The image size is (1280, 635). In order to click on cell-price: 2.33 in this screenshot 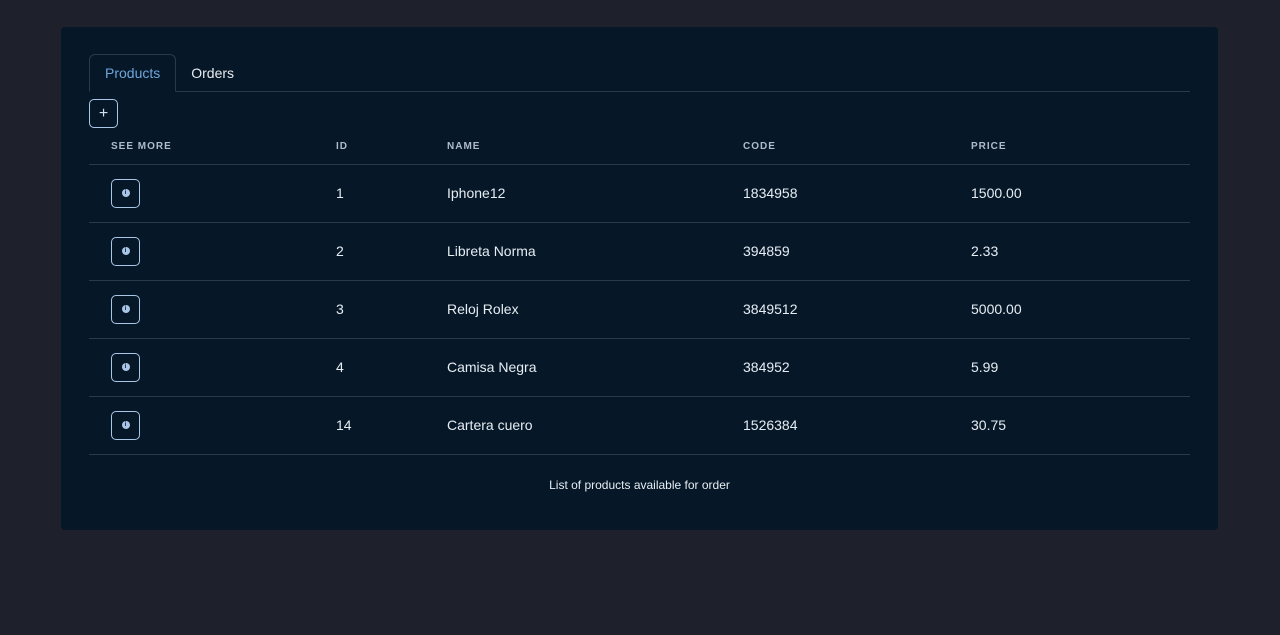, I will do `click(1080, 251)`.